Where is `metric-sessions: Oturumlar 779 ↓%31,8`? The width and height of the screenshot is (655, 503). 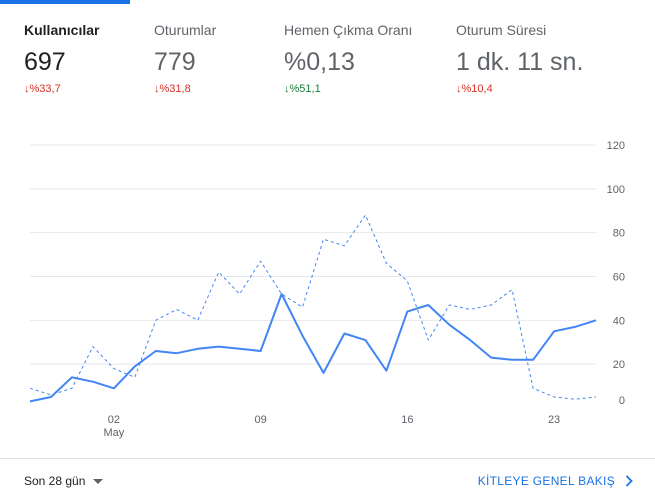
metric-sessions: Oturumlar 779 ↓%31,8 is located at coordinates (185, 58).